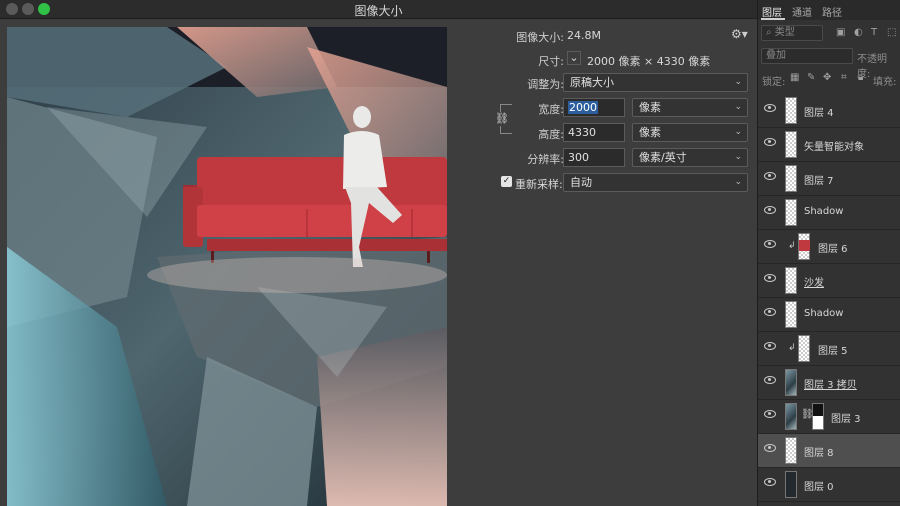 Image resolution: width=900 pixels, height=506 pixels. I want to click on image-filter-icon: ▣, so click(840, 32).